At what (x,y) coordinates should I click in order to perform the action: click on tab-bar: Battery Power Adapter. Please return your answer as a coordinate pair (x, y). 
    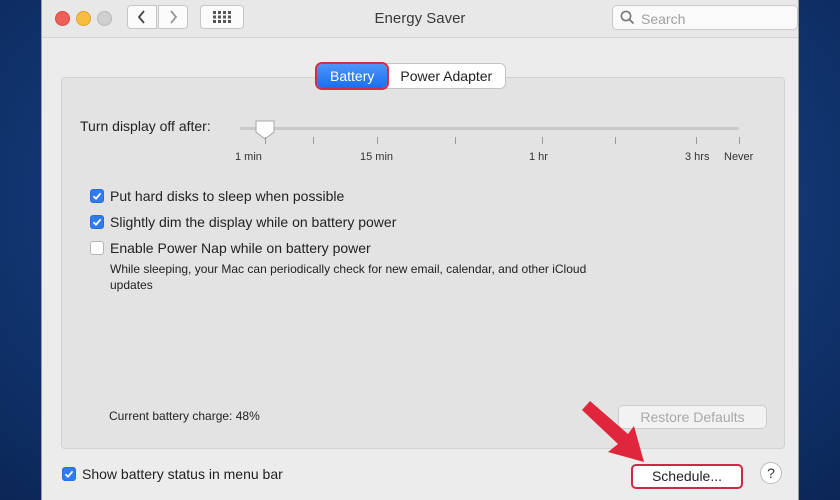
    Looking at the image, I should click on (410, 76).